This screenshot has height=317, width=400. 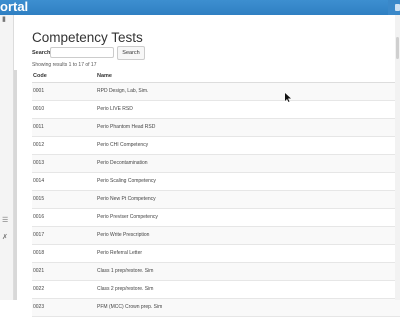 What do you see at coordinates (216, 128) in the screenshot?
I see `table-row: 0011 Perio Phantom Head RSD` at bounding box center [216, 128].